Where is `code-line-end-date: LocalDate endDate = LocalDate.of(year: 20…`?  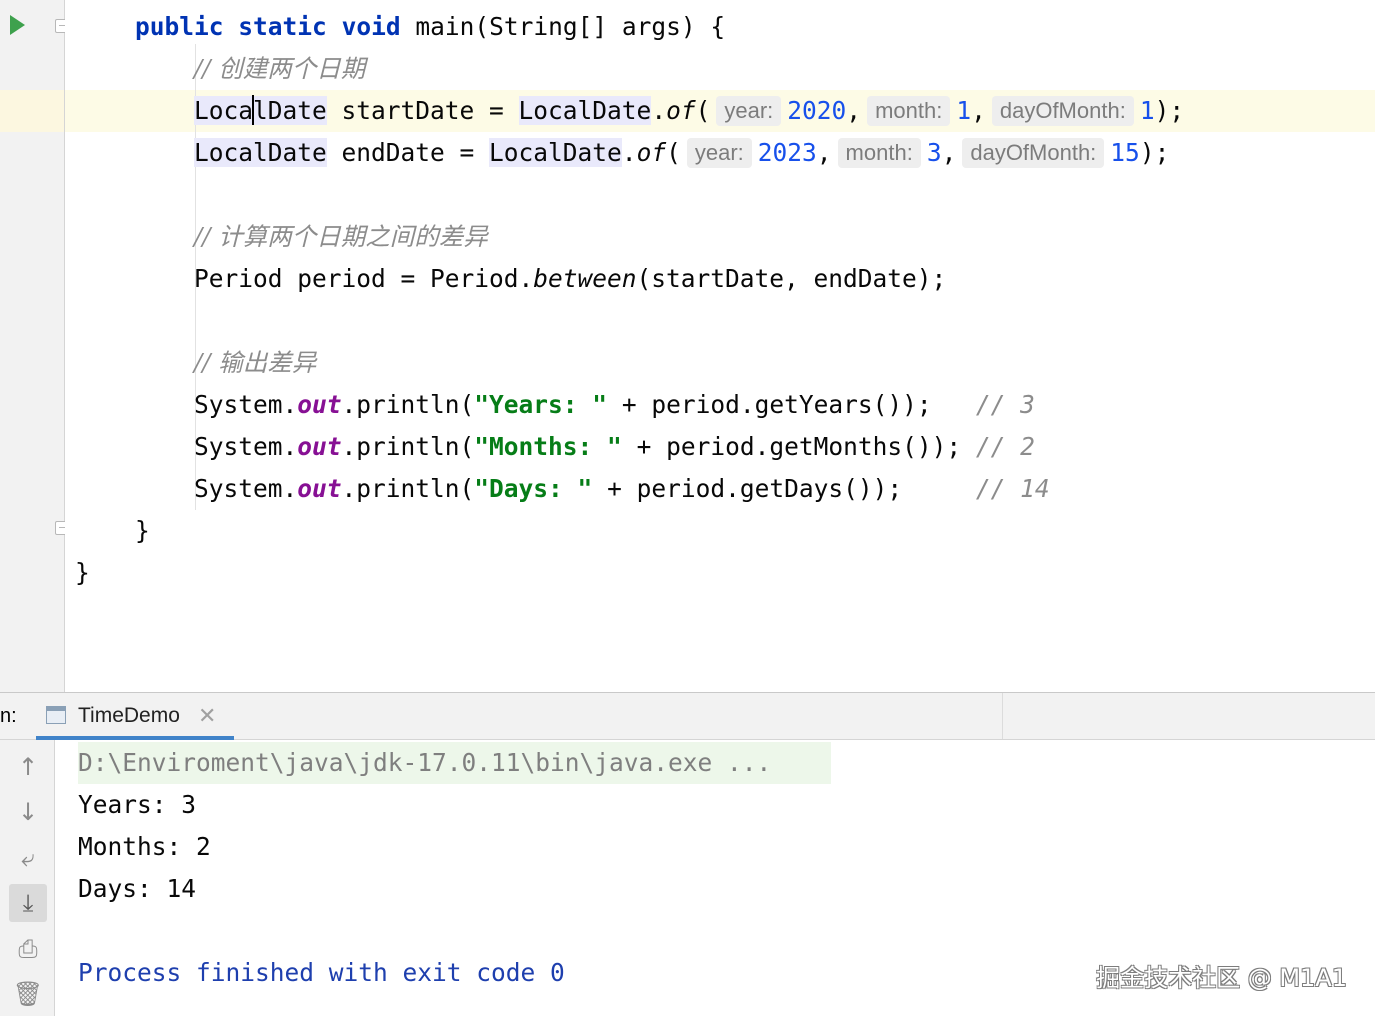
code-line-end-date: LocalDate endDate = LocalDate.of(year: 20… is located at coordinates (682, 153).